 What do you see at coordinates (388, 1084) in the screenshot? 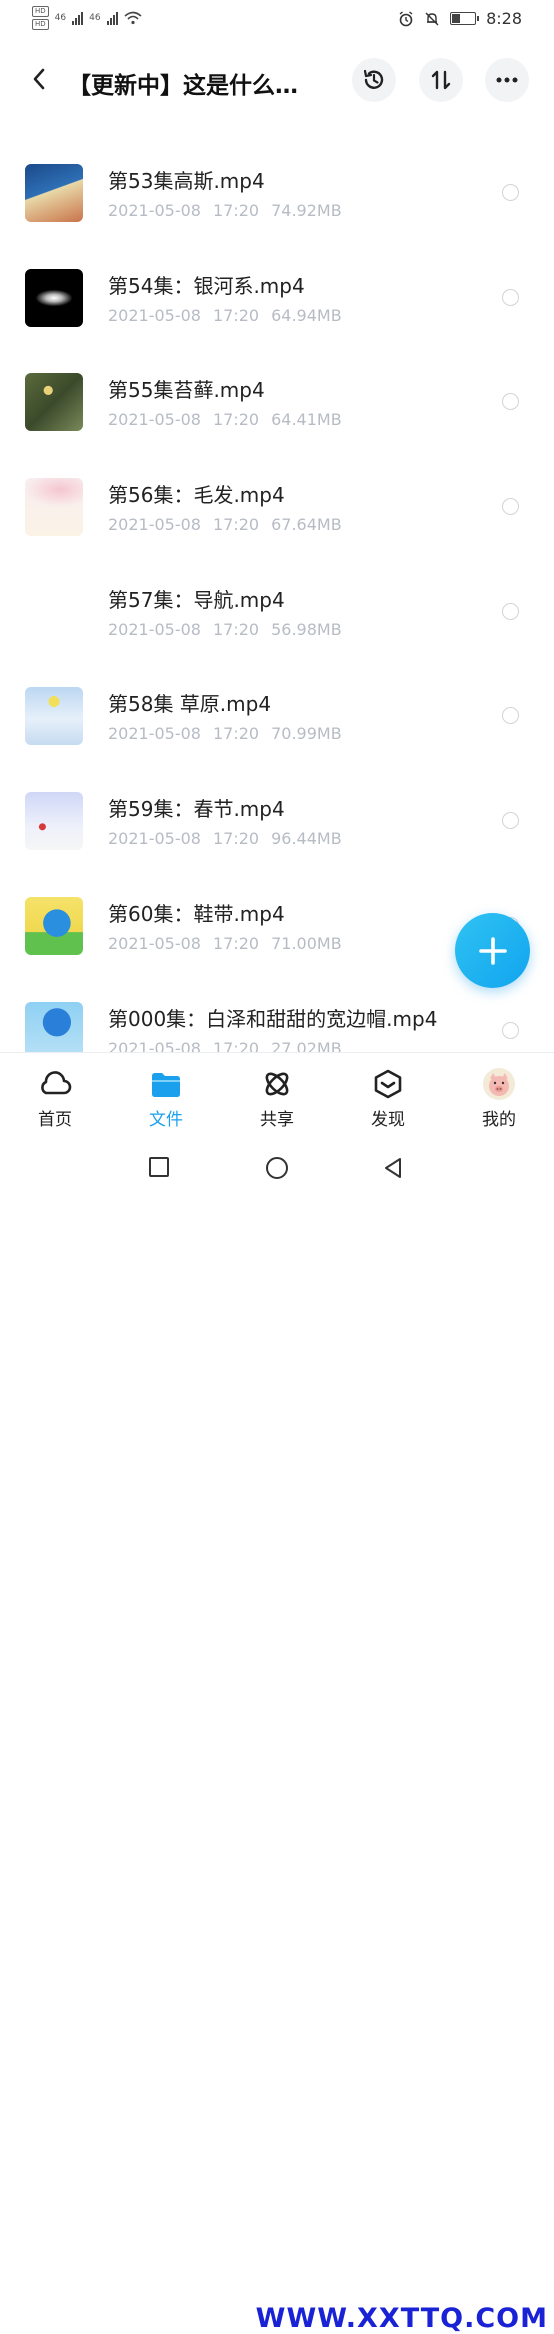
I see `discover-box-icon` at bounding box center [388, 1084].